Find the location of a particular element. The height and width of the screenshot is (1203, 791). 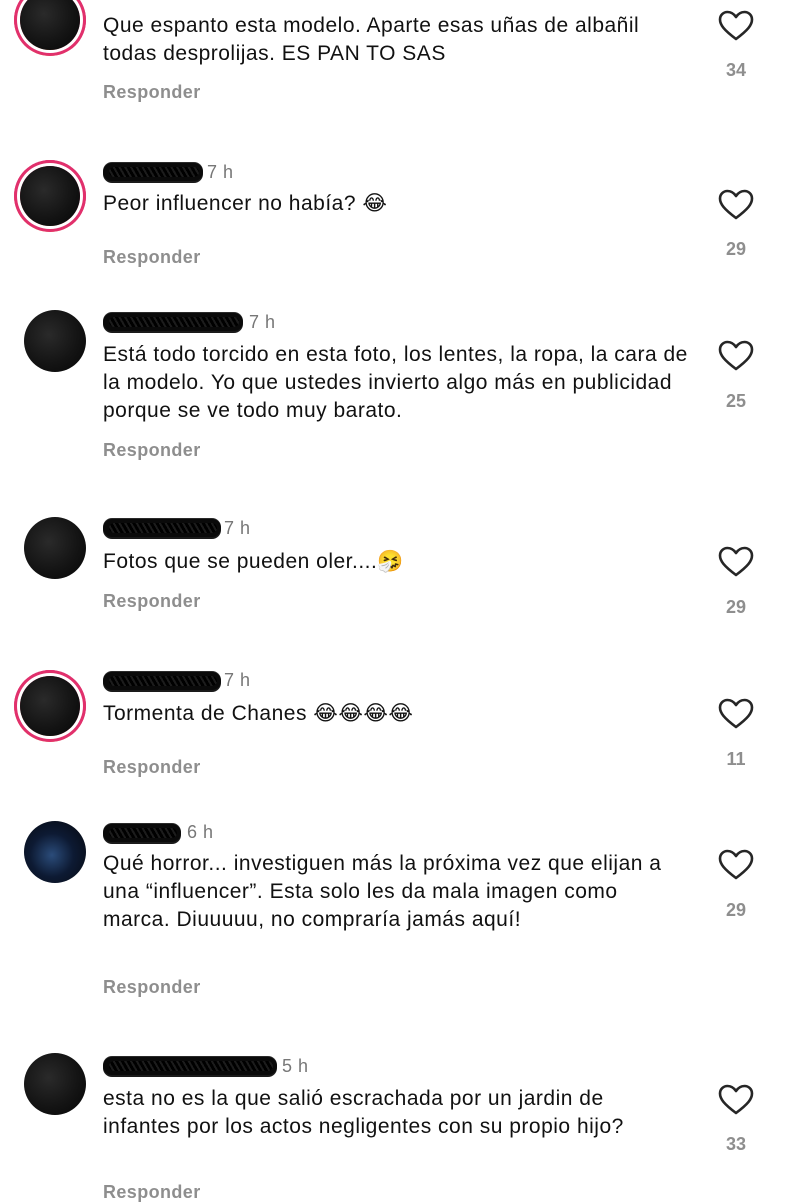

comment-text: Peor influencer no había? 😂 is located at coordinates (245, 203).